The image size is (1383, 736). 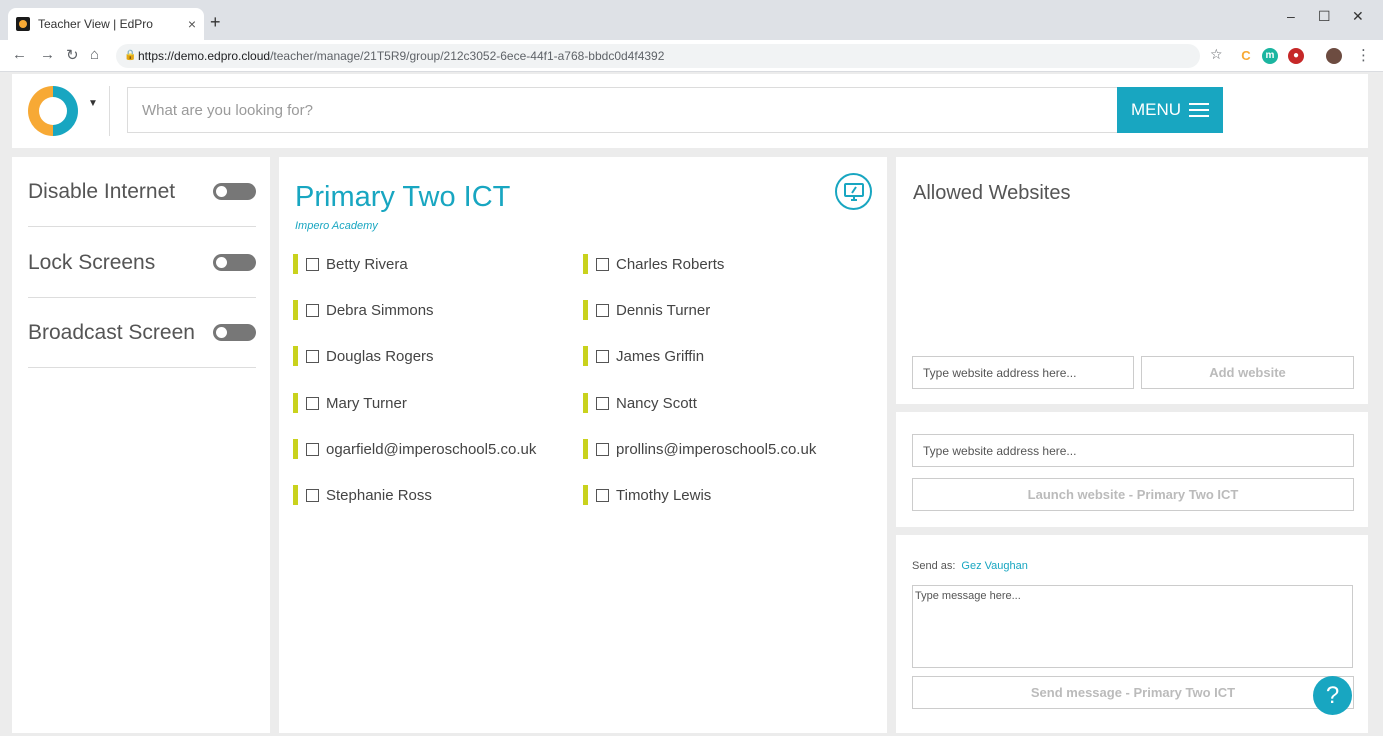 What do you see at coordinates (1324, 16) in the screenshot?
I see `window-maximize-button: ☐` at bounding box center [1324, 16].